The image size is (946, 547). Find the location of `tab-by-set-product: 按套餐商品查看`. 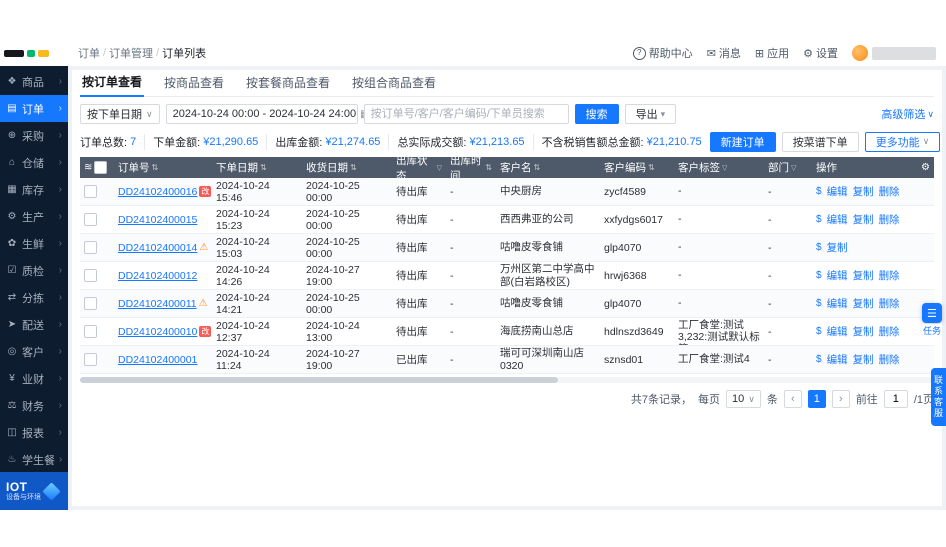

tab-by-set-product: 按套餐商品查看 is located at coordinates (288, 85).